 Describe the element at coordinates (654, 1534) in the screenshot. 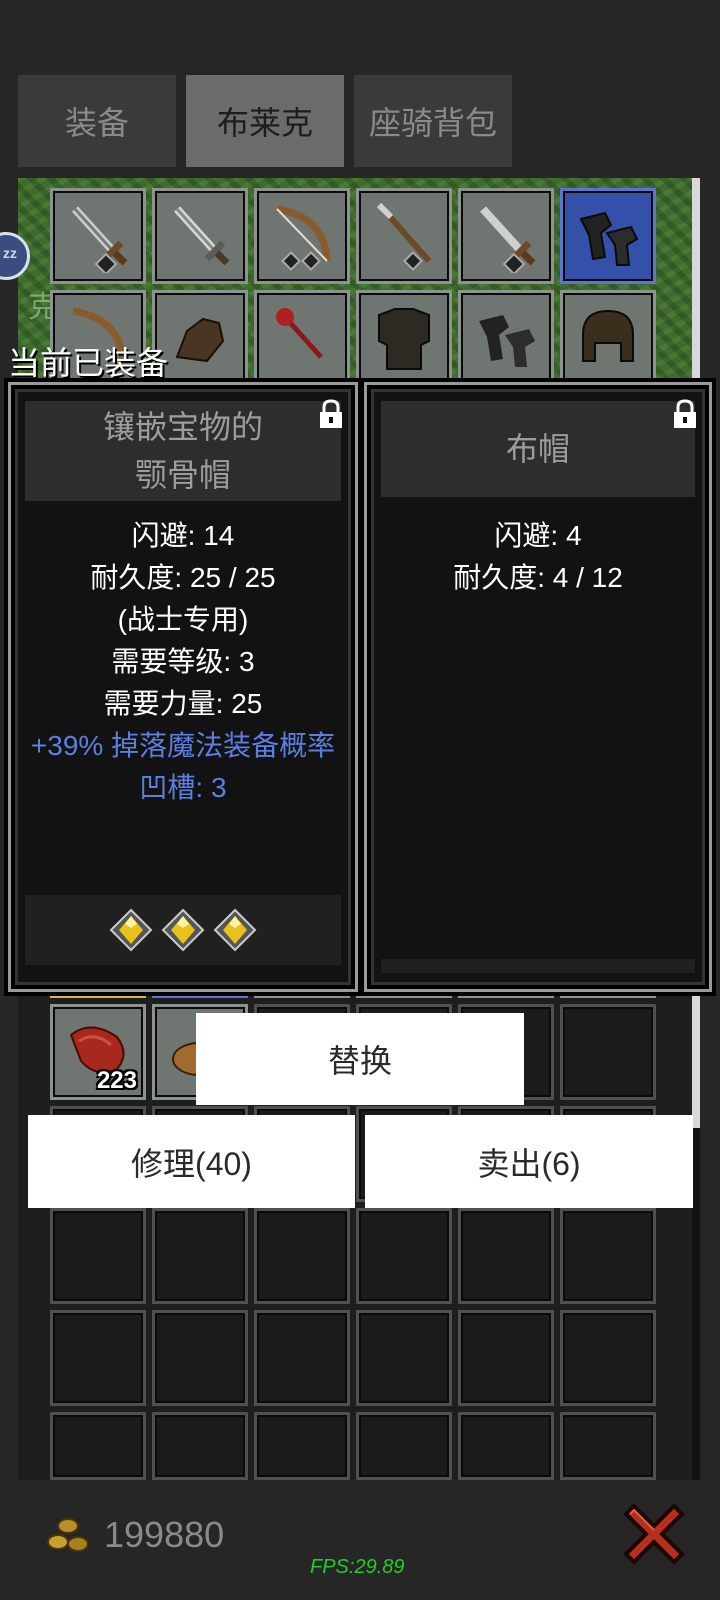

I see `close-icon` at that location.